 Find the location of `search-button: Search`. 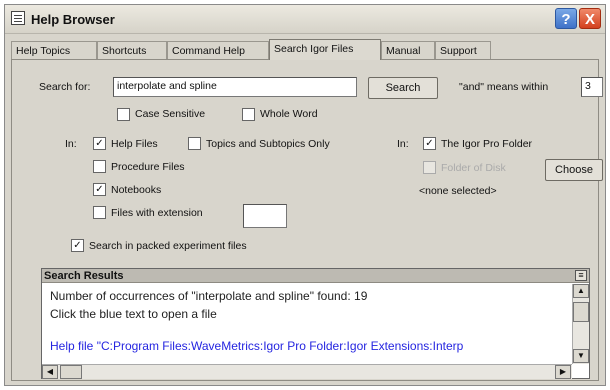

search-button: Search is located at coordinates (403, 88).